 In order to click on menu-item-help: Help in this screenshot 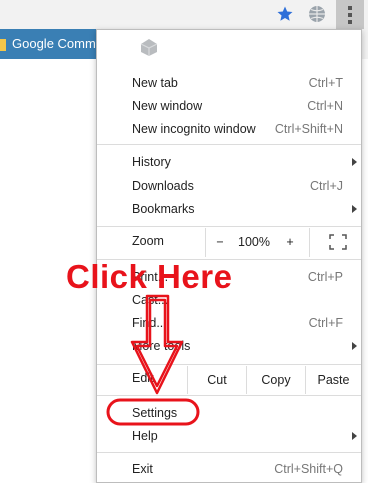, I will do `click(229, 436)`.